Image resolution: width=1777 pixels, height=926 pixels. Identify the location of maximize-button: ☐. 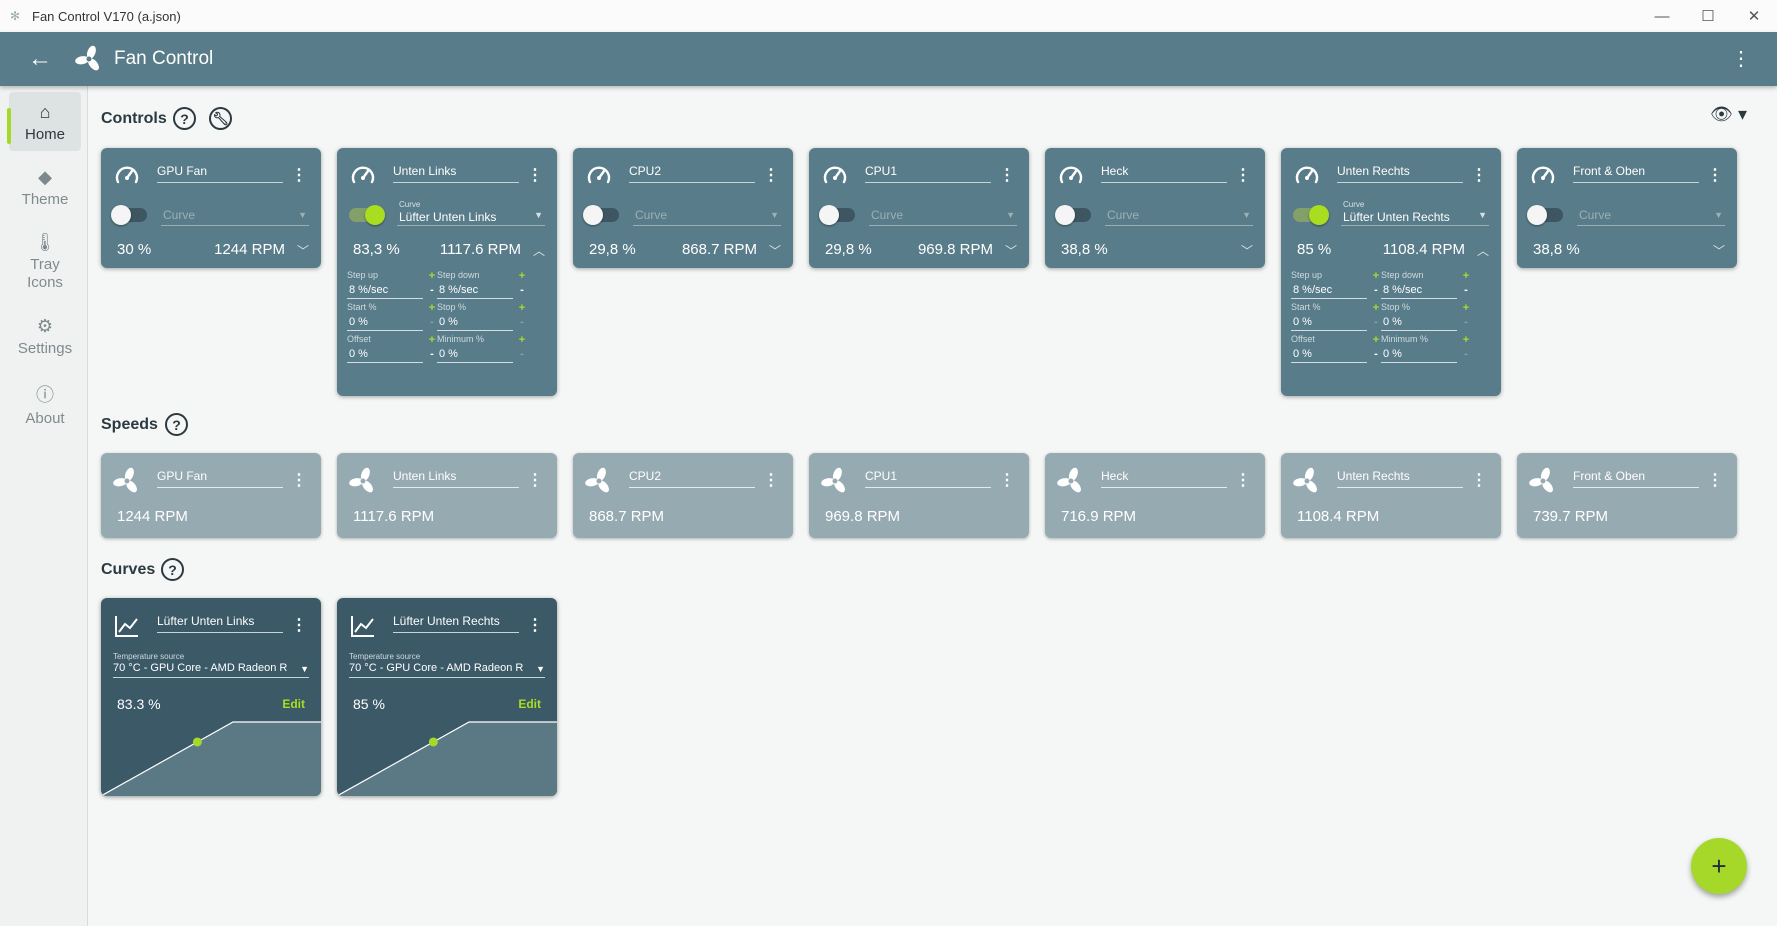
(1708, 16).